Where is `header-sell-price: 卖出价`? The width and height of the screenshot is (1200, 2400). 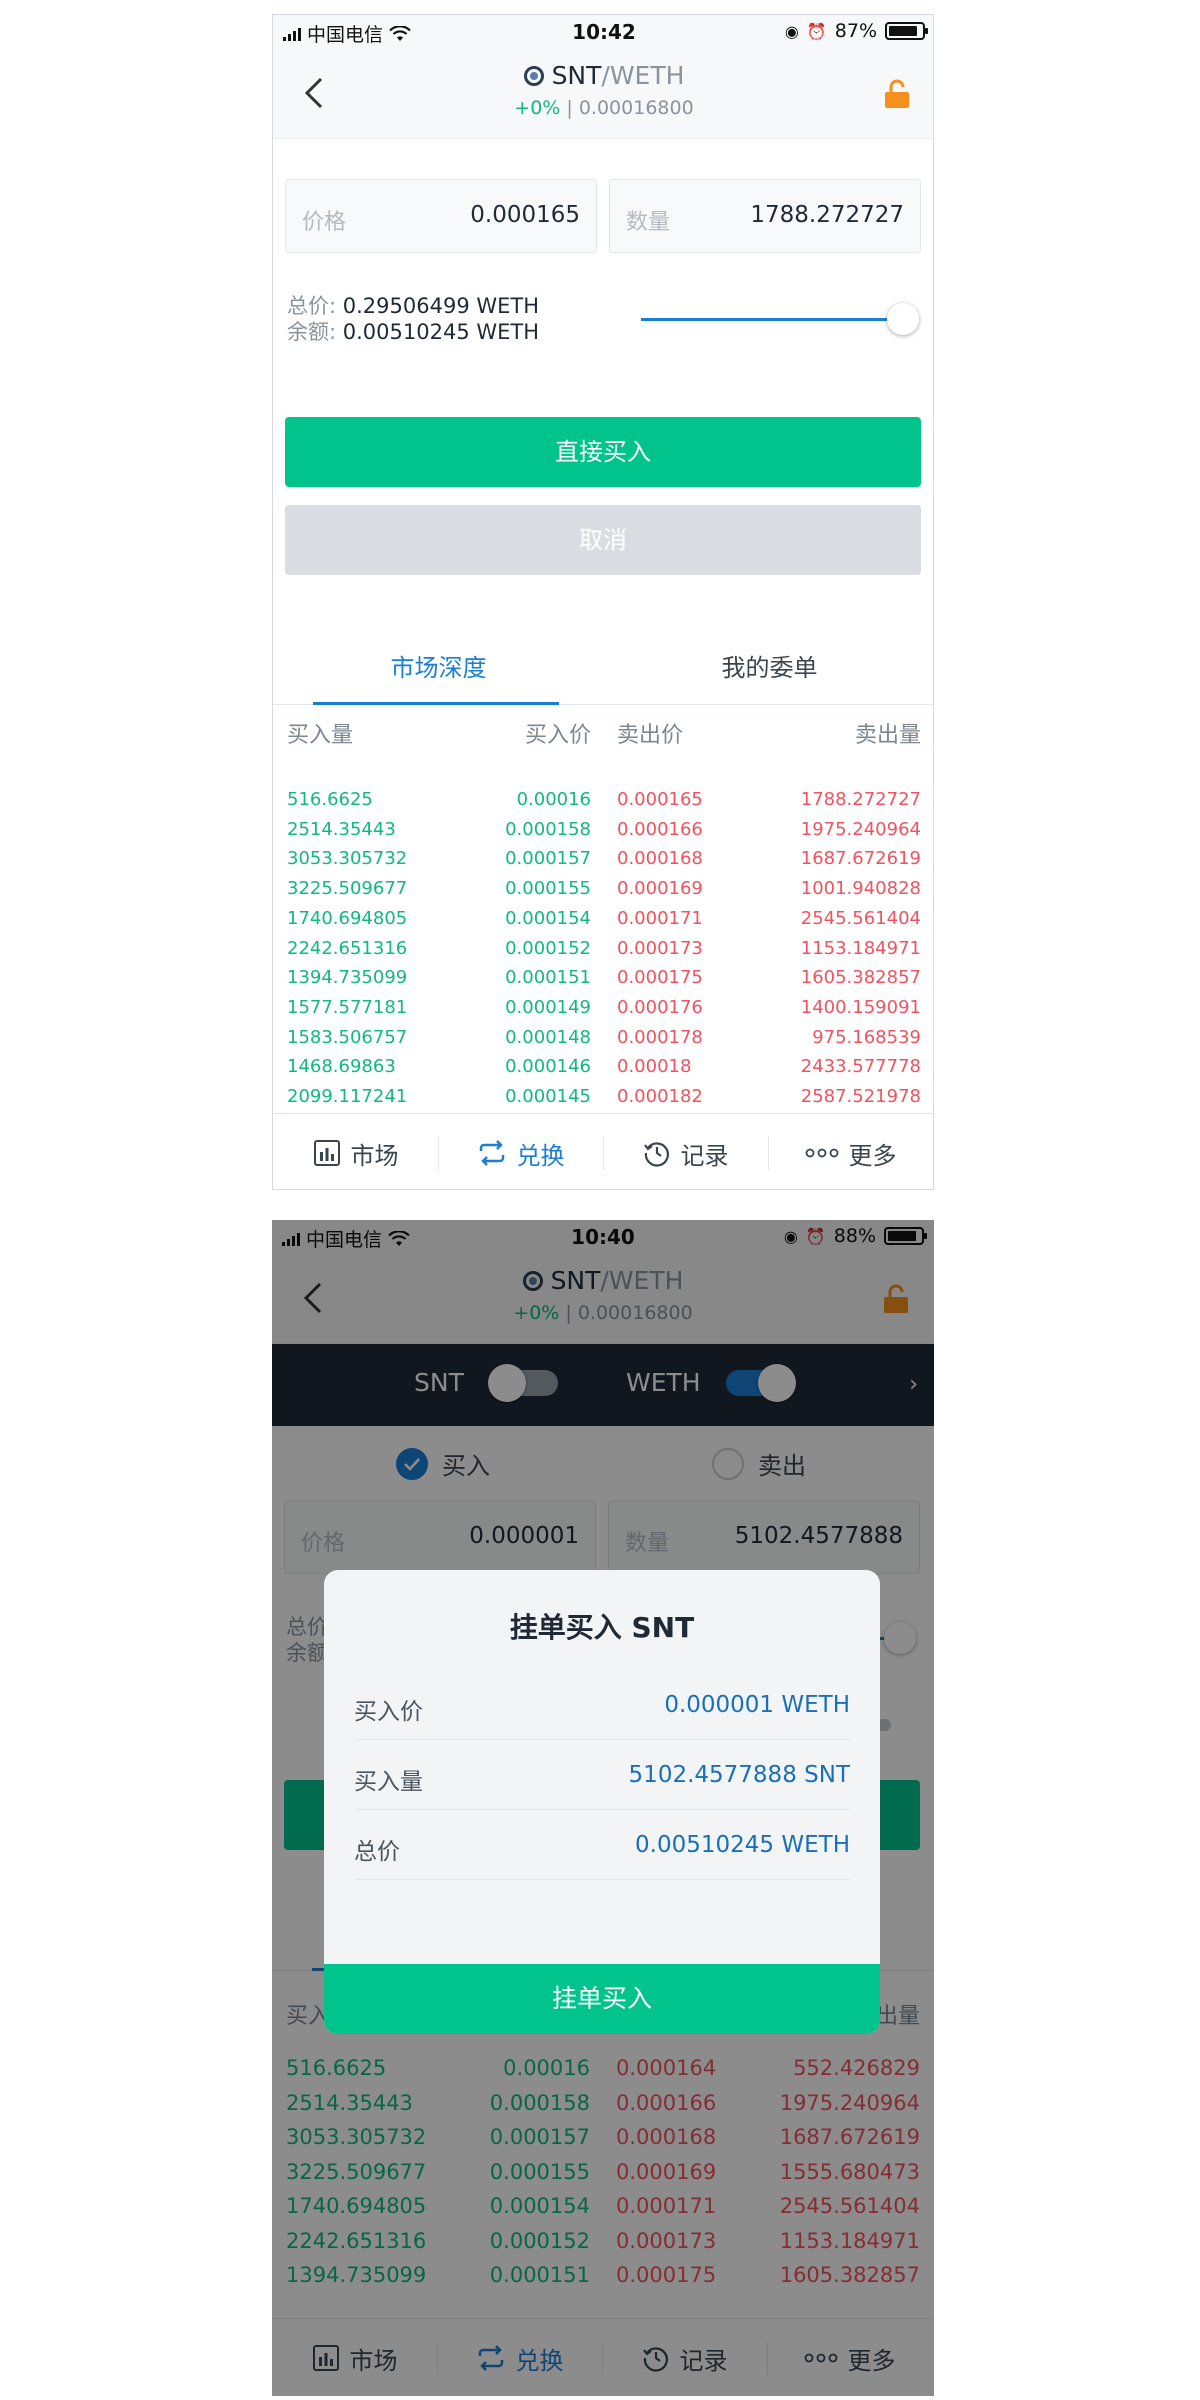 header-sell-price: 卖出价 is located at coordinates (650, 735).